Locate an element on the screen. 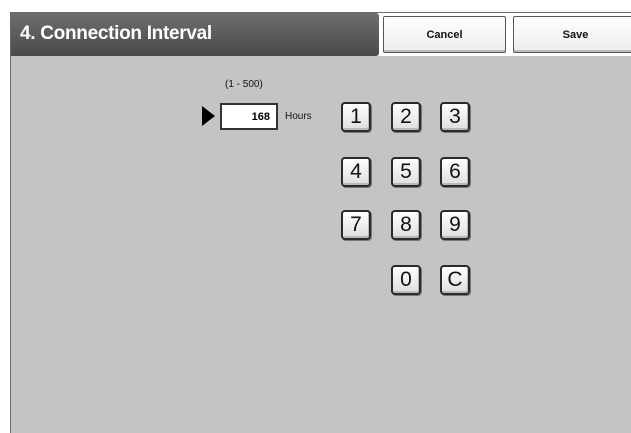 This screenshot has width=631, height=433. pointer-arrow-icon is located at coordinates (208, 116).